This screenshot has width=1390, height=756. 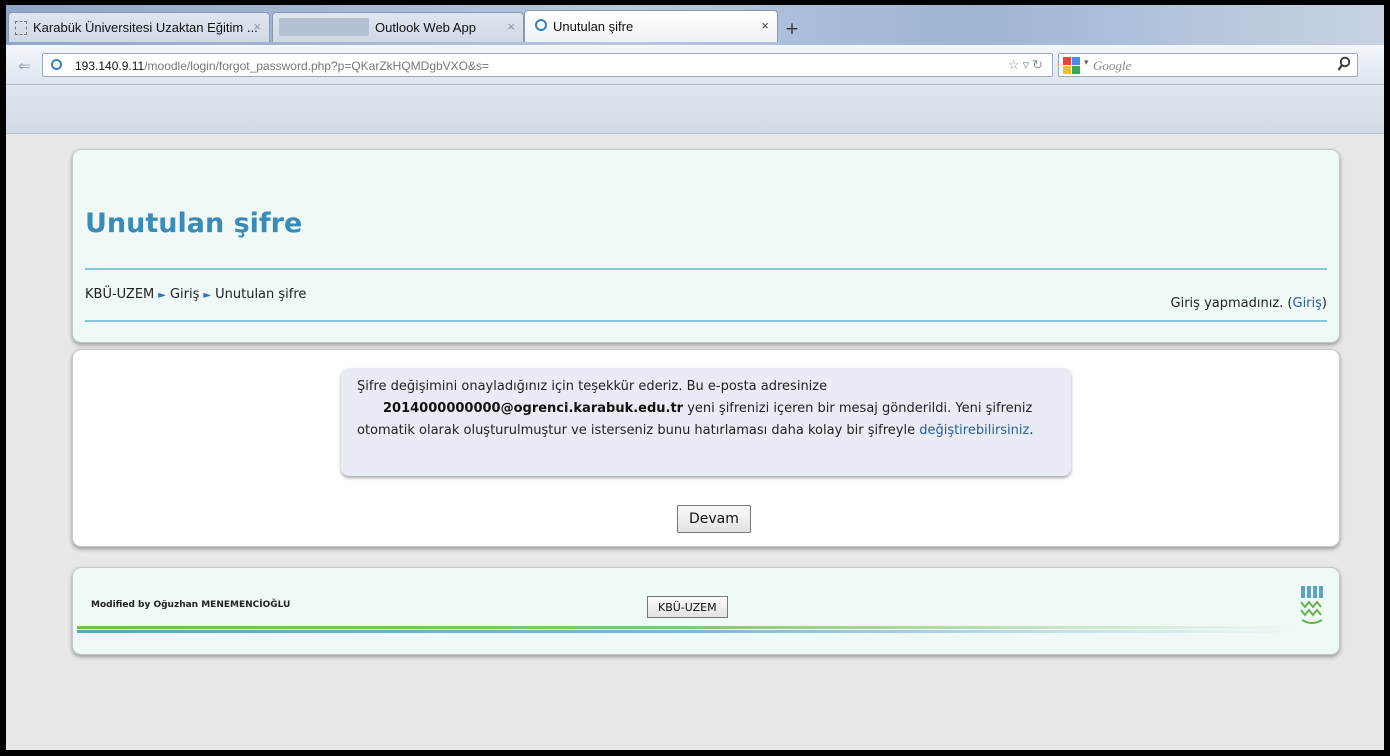 What do you see at coordinates (1231, 303) in the screenshot?
I see `login-status-text: Giriş yapmadınız. (` at bounding box center [1231, 303].